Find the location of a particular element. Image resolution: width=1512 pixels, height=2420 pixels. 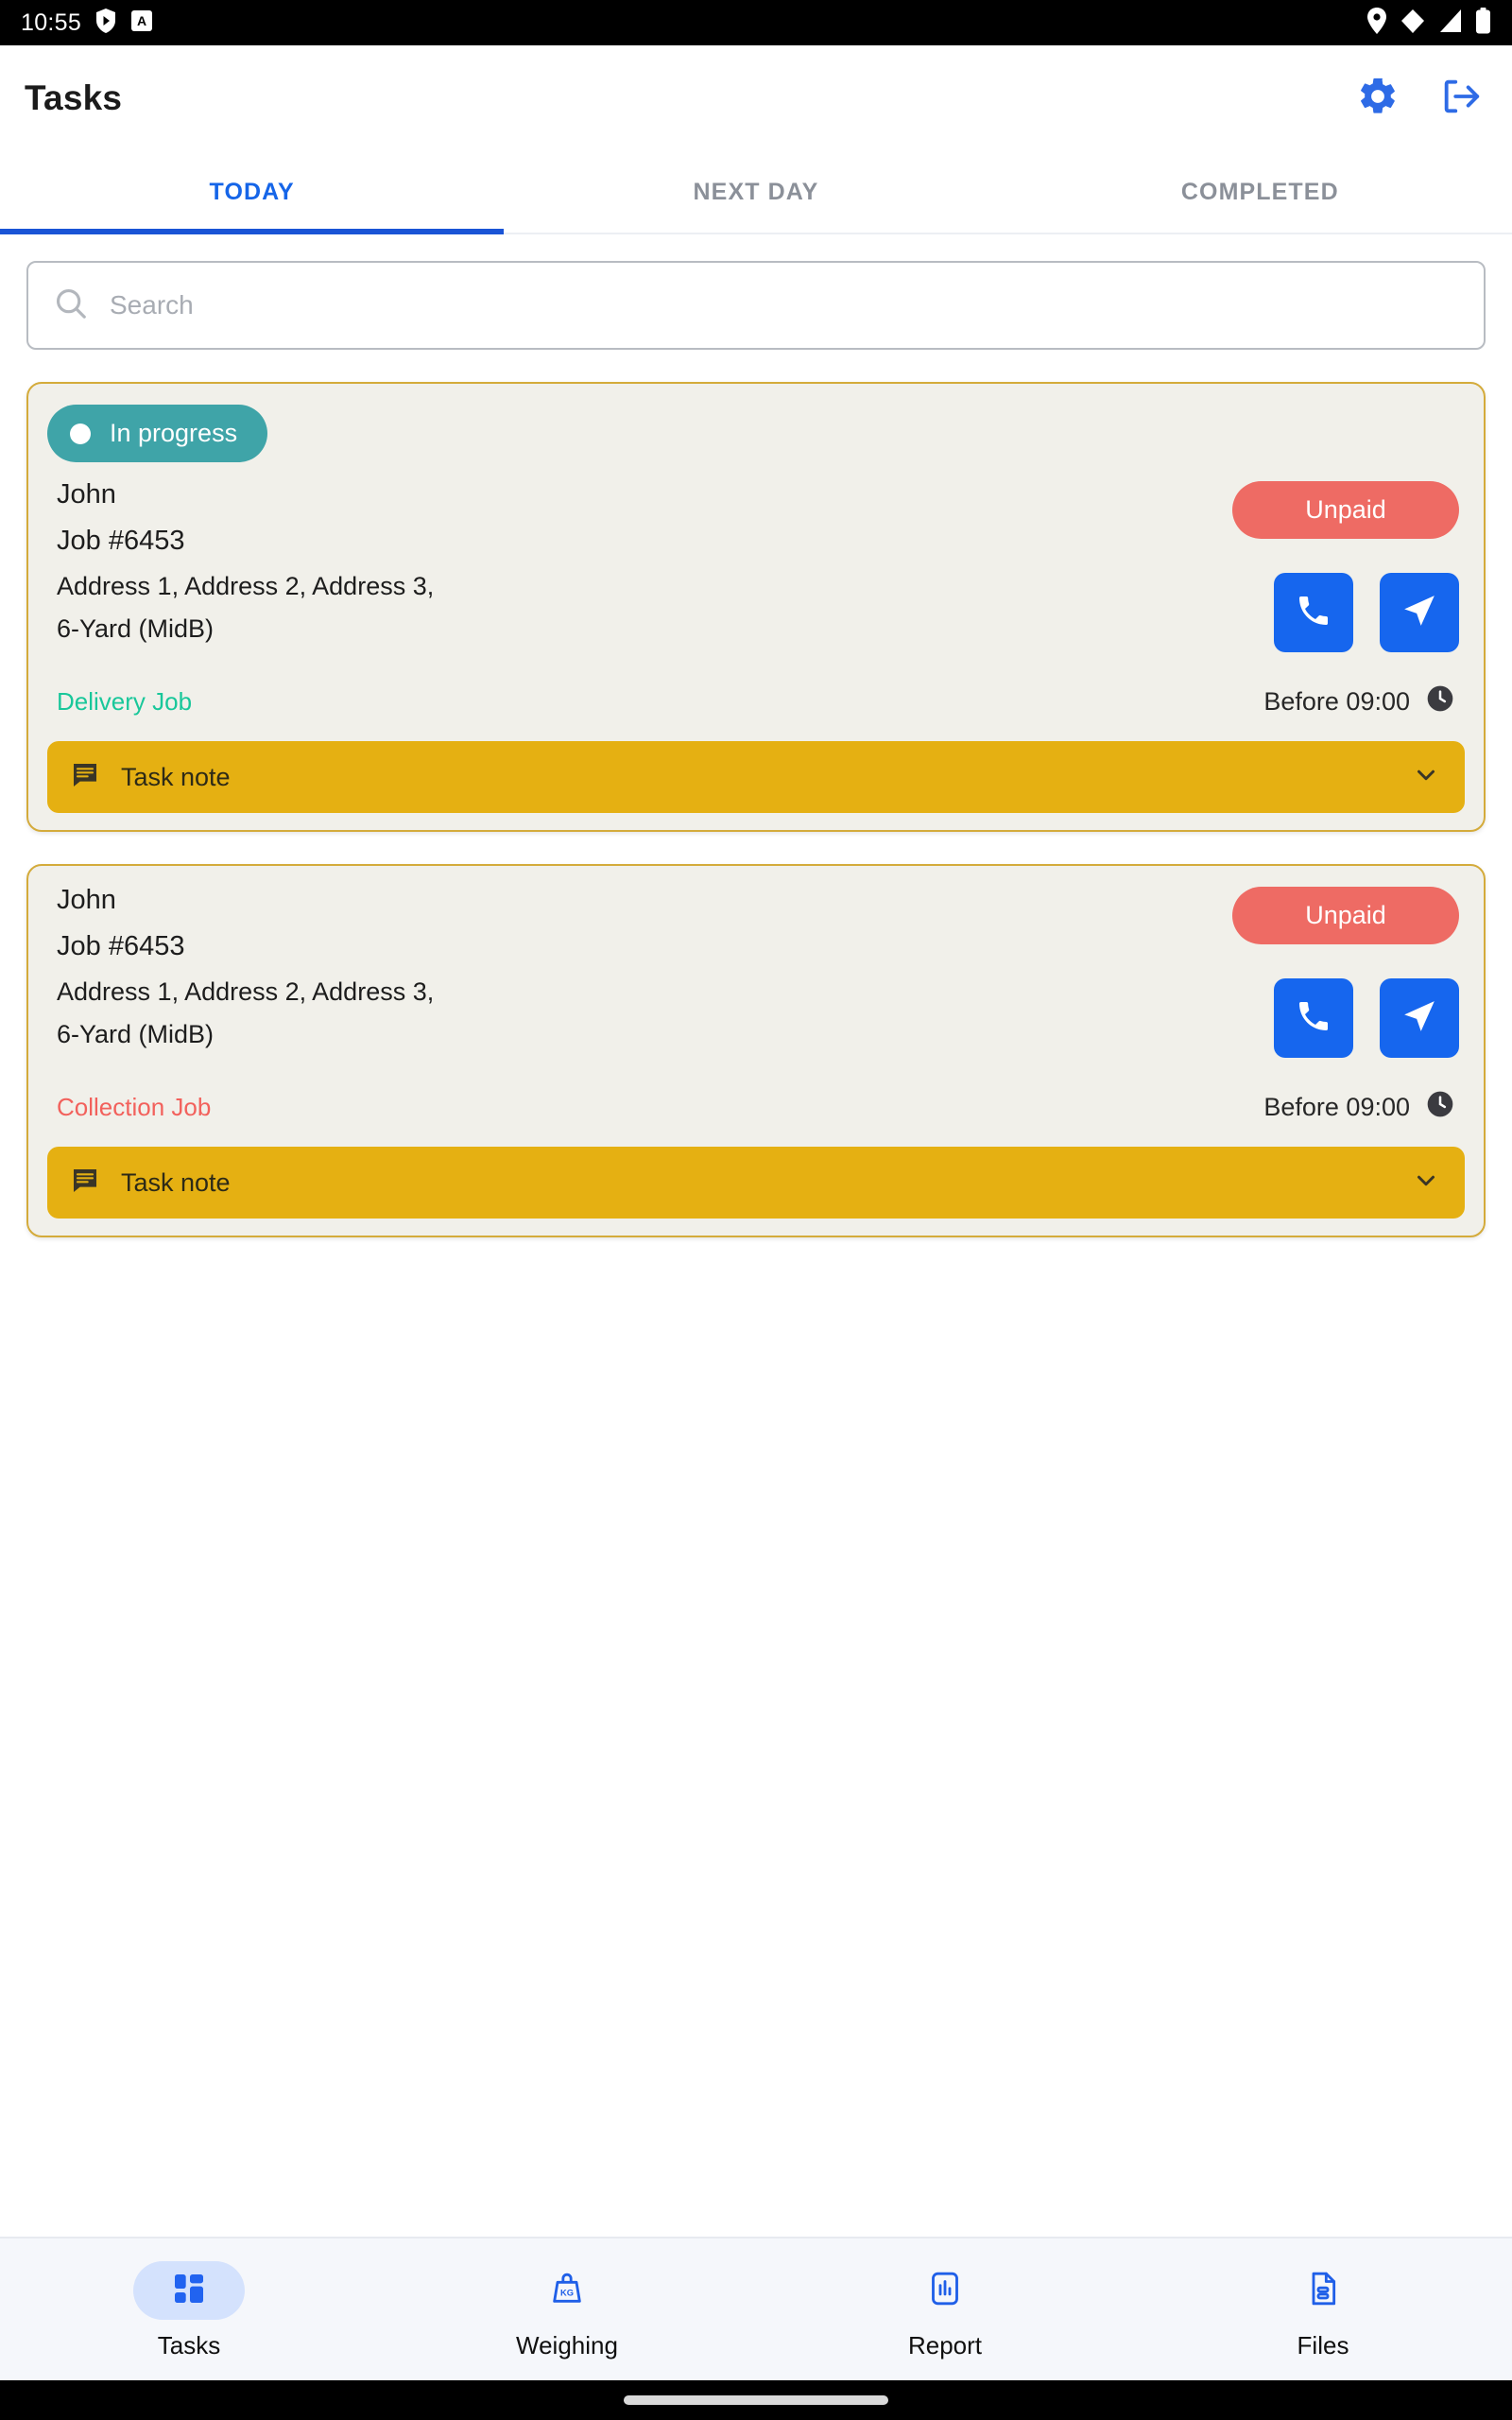

task-card-footer: Delivery Job Before 09:00 is located at coordinates (756, 701).